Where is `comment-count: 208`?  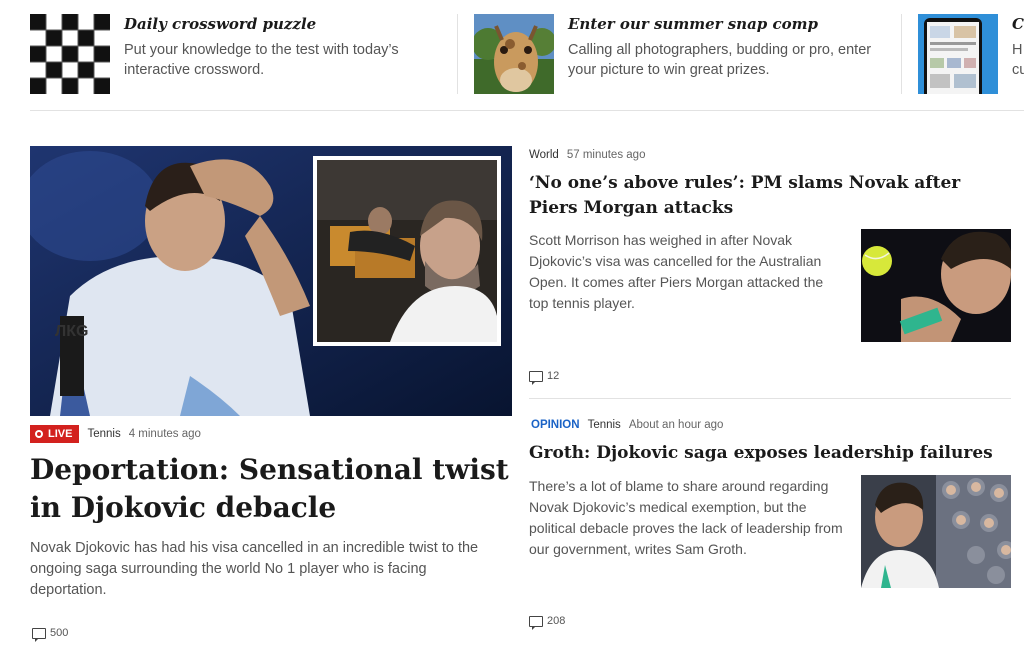 comment-count: 208 is located at coordinates (556, 621).